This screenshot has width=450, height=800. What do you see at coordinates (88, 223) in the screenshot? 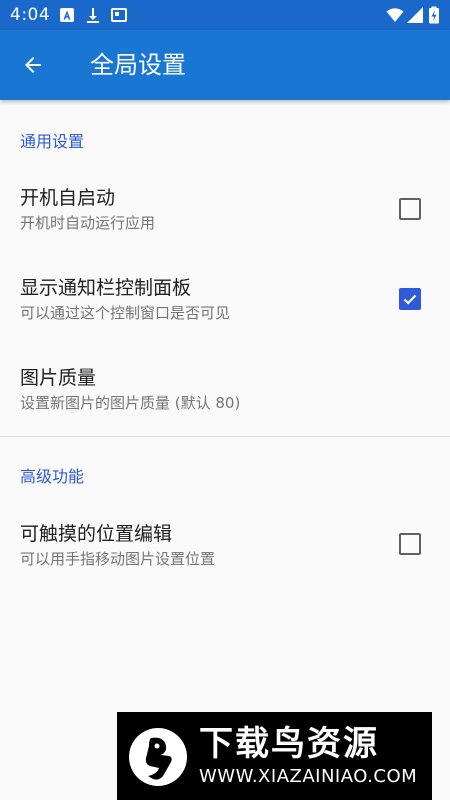
I see `pref-summary: 开机时自动运行应用` at bounding box center [88, 223].